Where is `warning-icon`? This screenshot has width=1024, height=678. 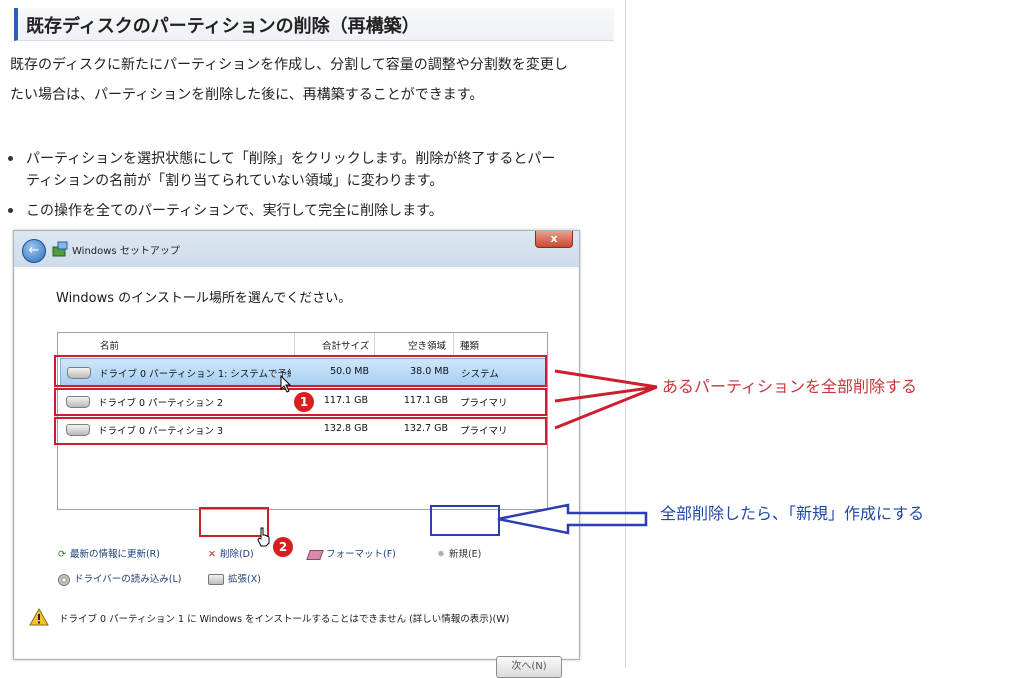 warning-icon is located at coordinates (39, 617).